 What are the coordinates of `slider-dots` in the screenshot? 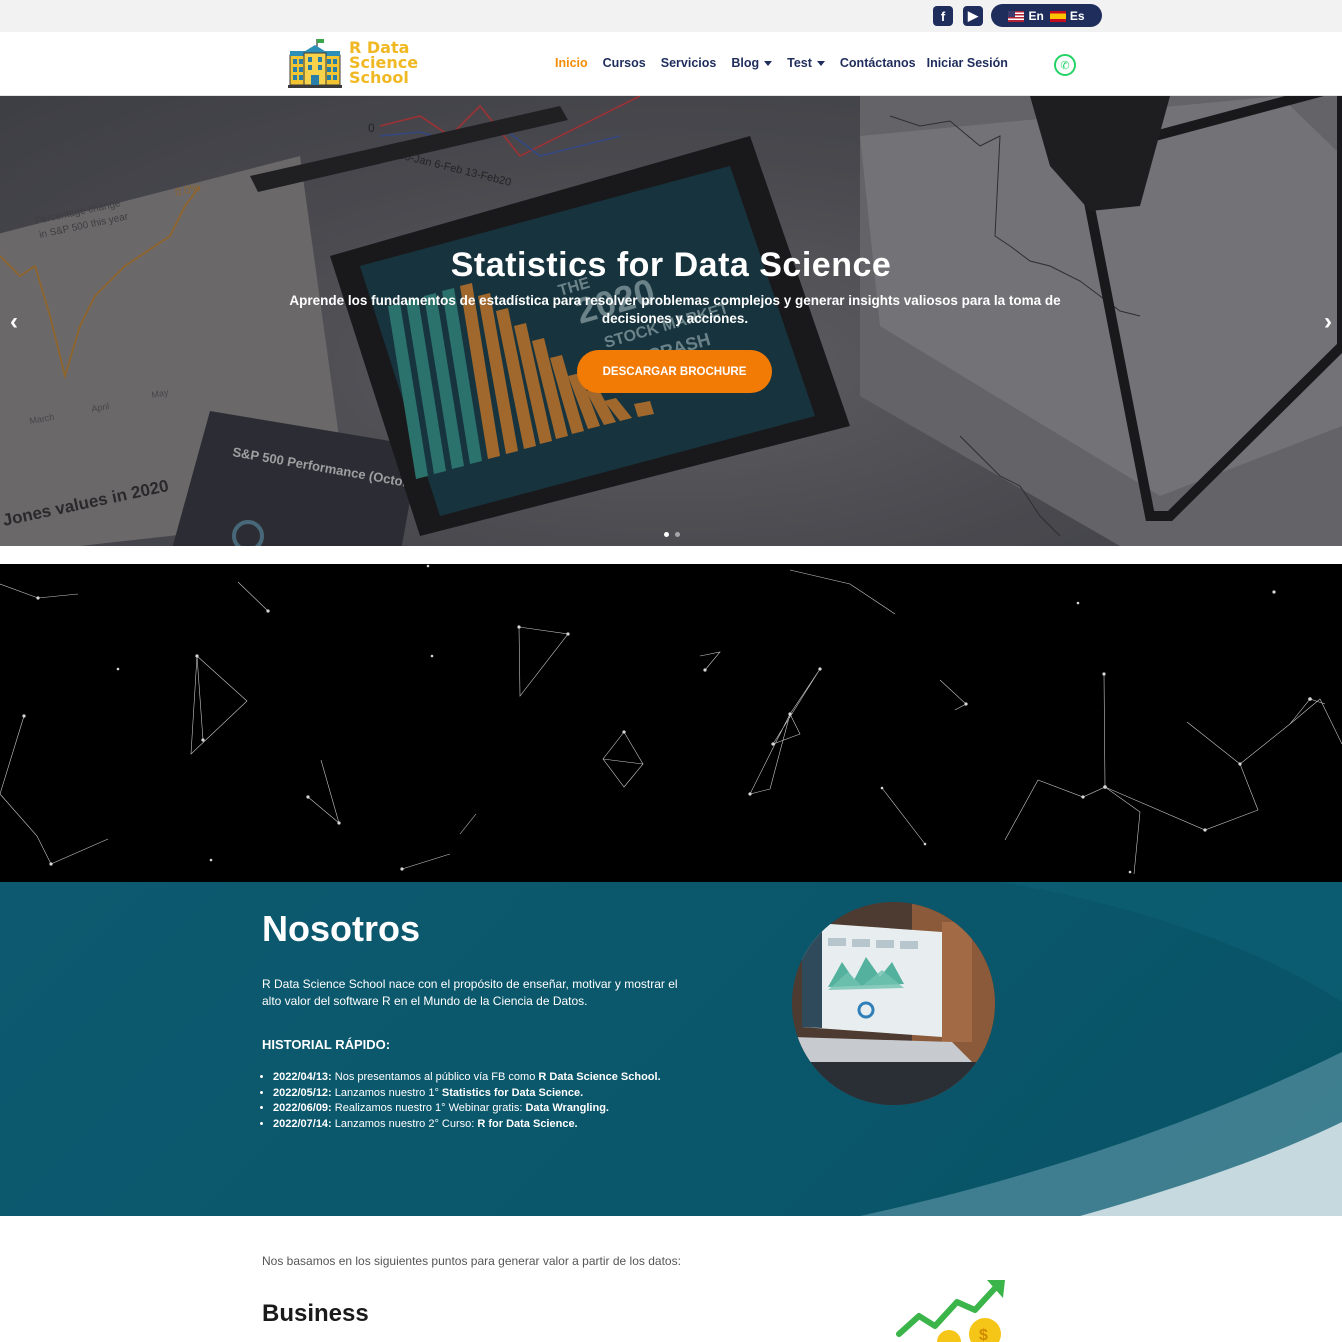 It's located at (672, 534).